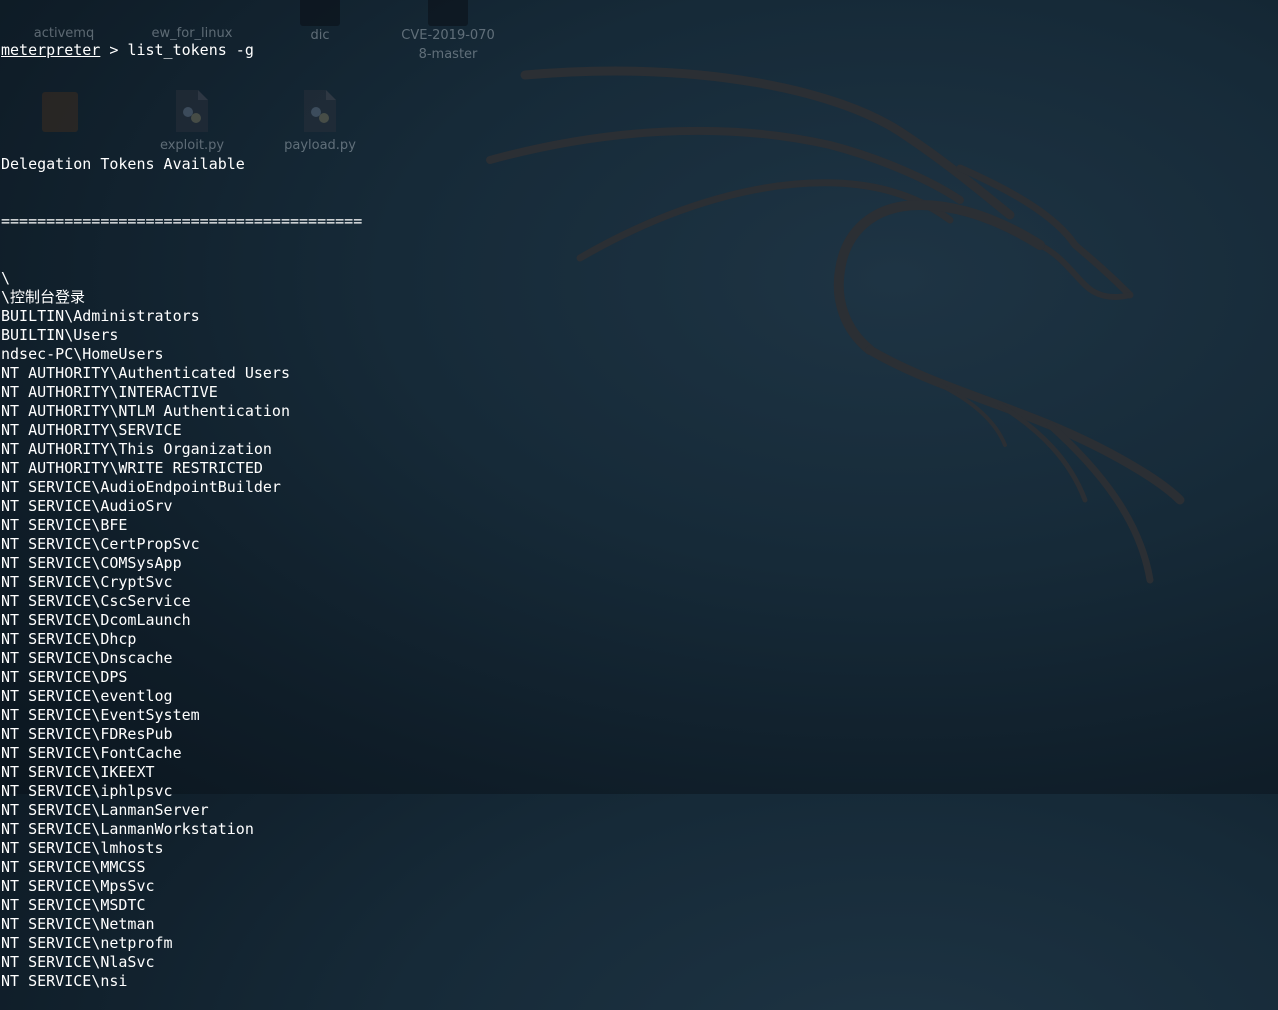 The image size is (1278, 1010). What do you see at coordinates (145, 411) in the screenshot?
I see `token-entry: NT AUTHORITY\NTLM Authentication` at bounding box center [145, 411].